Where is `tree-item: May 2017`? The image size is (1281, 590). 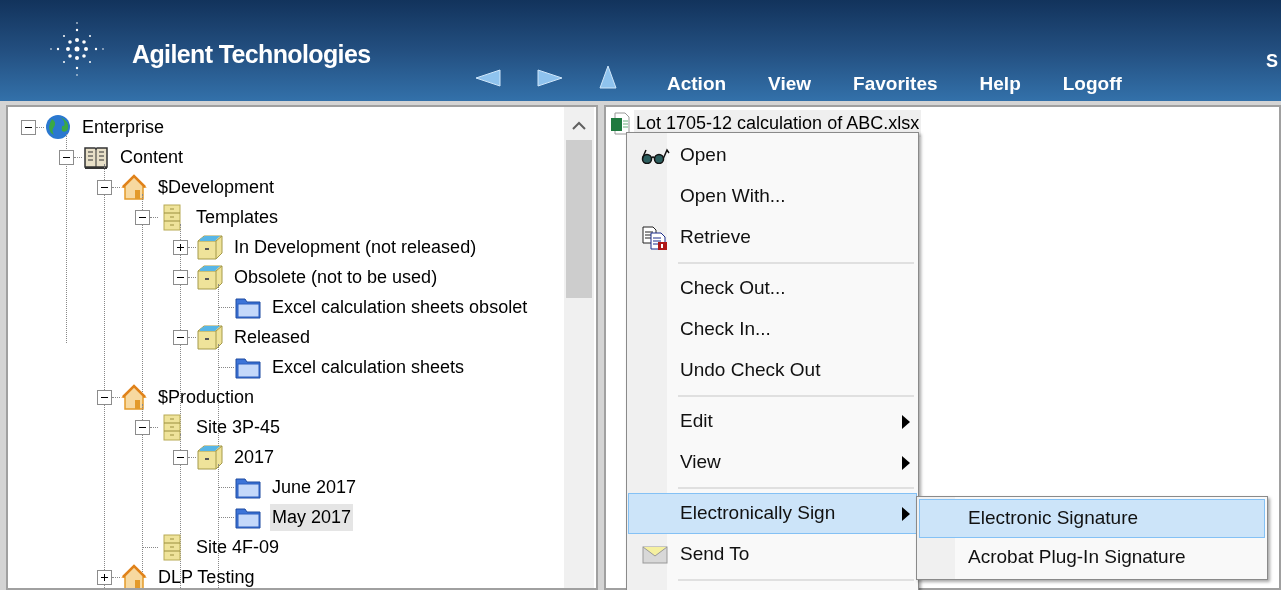
tree-item: May 2017 is located at coordinates (312, 517).